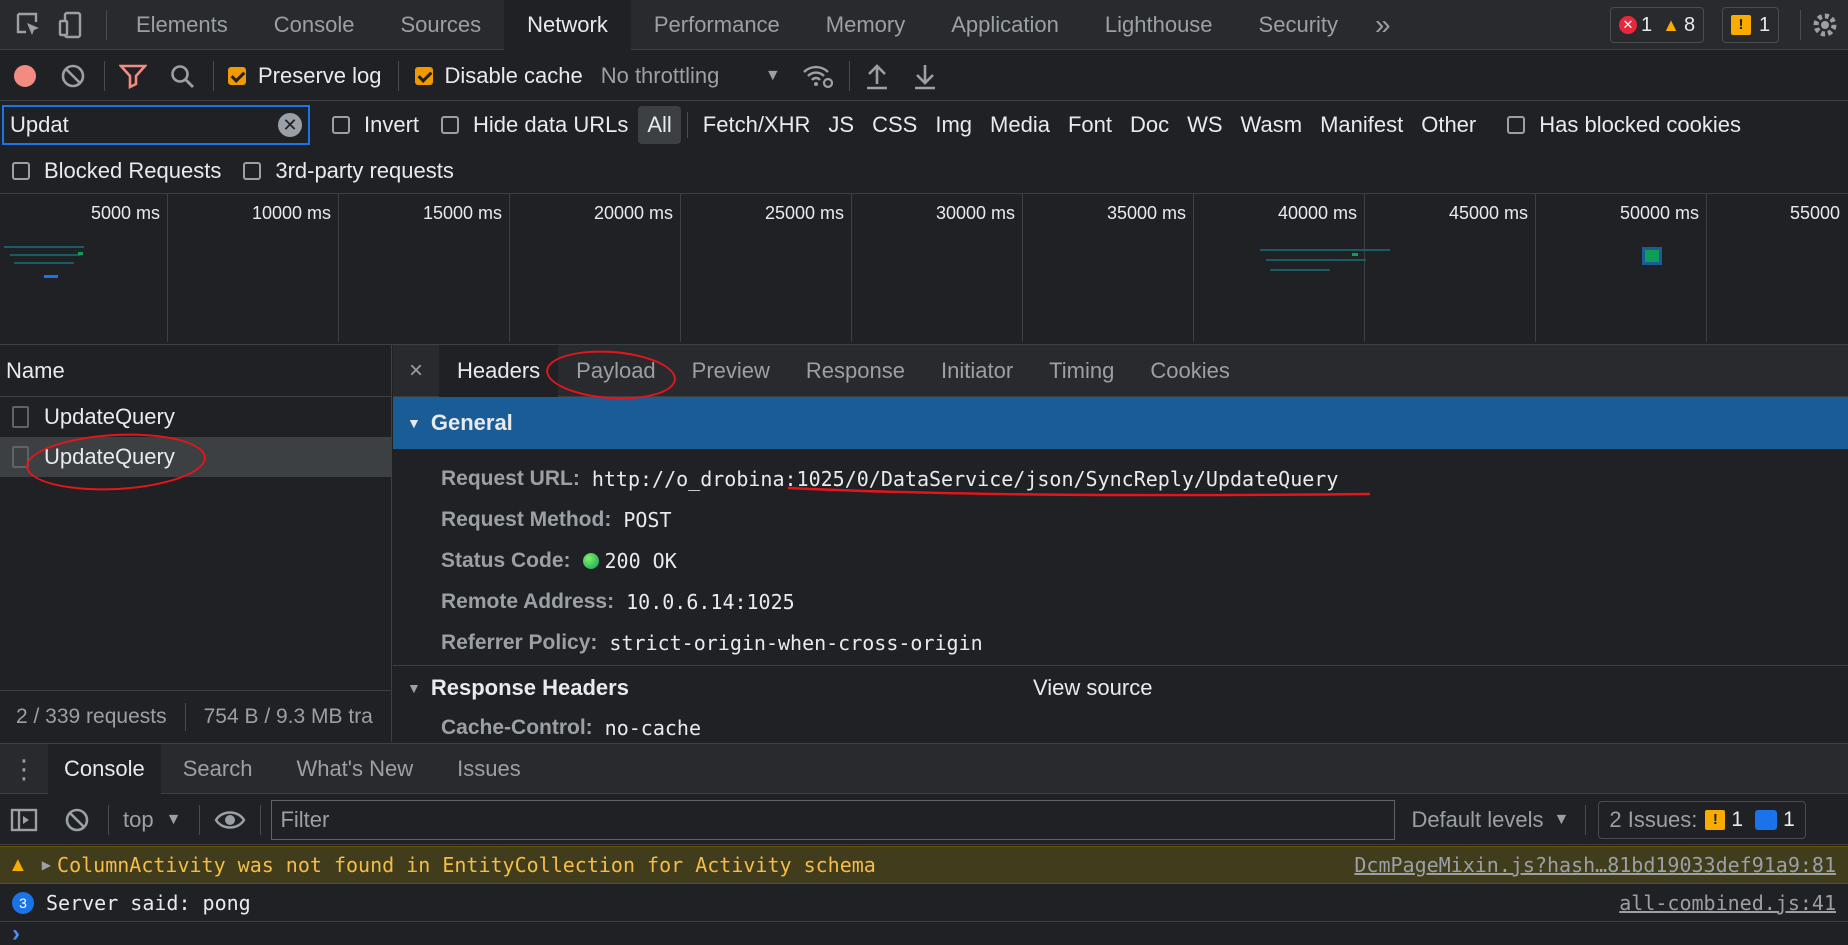  What do you see at coordinates (1020, 125) in the screenshot?
I see `type-filter-media: Media` at bounding box center [1020, 125].